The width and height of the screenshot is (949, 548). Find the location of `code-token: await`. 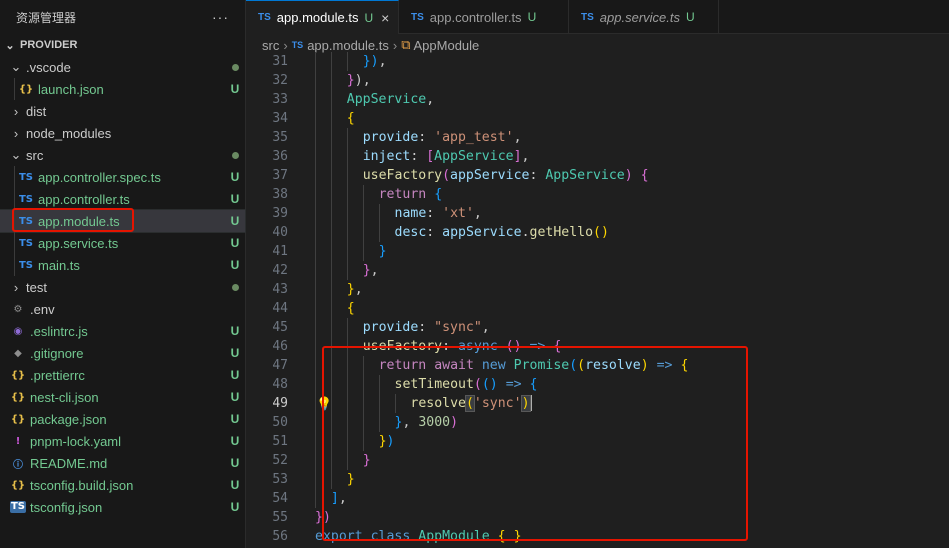

code-token: await is located at coordinates (454, 365).